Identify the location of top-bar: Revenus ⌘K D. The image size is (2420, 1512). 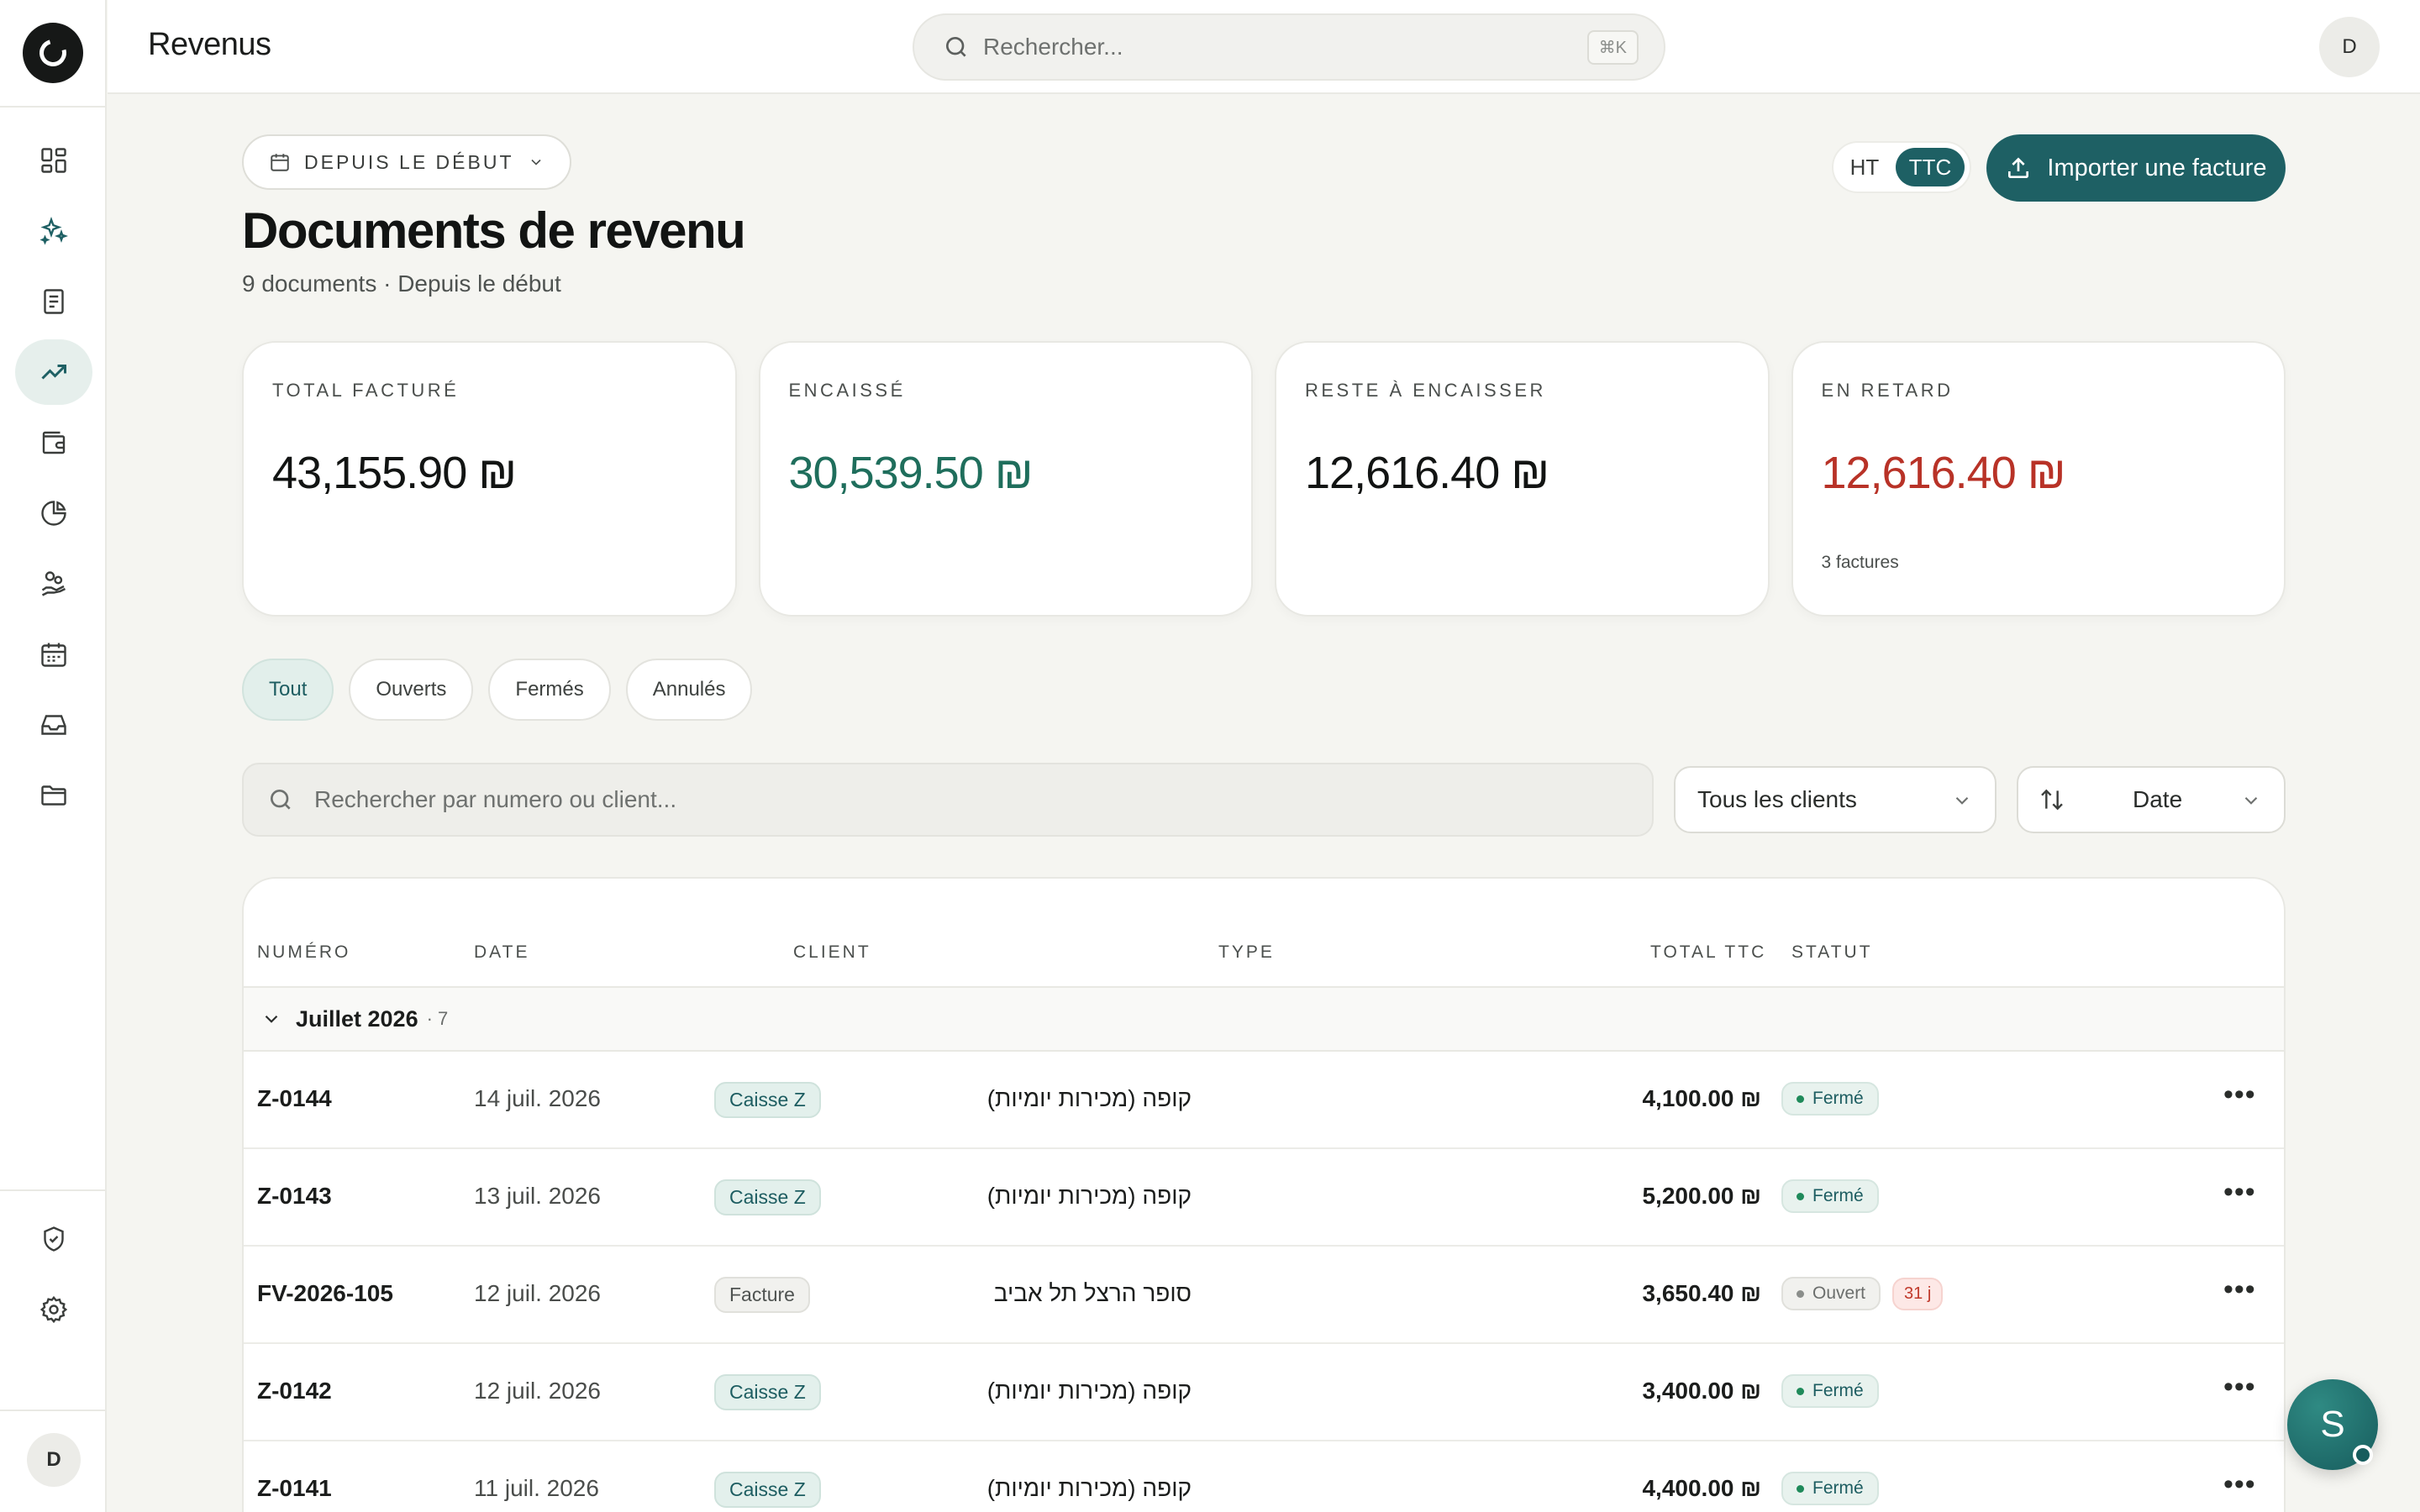
(1264, 47).